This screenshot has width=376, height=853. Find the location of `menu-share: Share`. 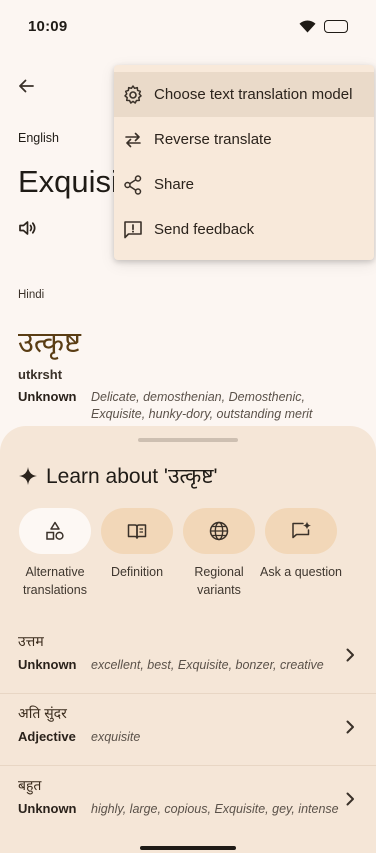

menu-share: Share is located at coordinates (244, 184).